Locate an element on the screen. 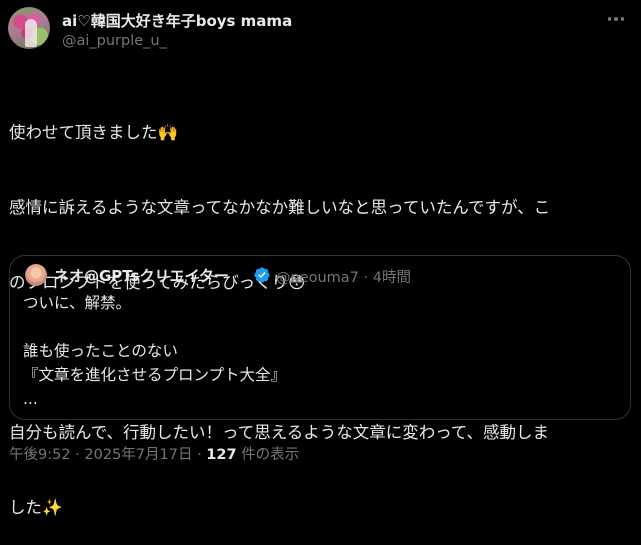  quoted-author-display-name: ネオ@GPTsクリエイター is located at coordinates (141, 275).